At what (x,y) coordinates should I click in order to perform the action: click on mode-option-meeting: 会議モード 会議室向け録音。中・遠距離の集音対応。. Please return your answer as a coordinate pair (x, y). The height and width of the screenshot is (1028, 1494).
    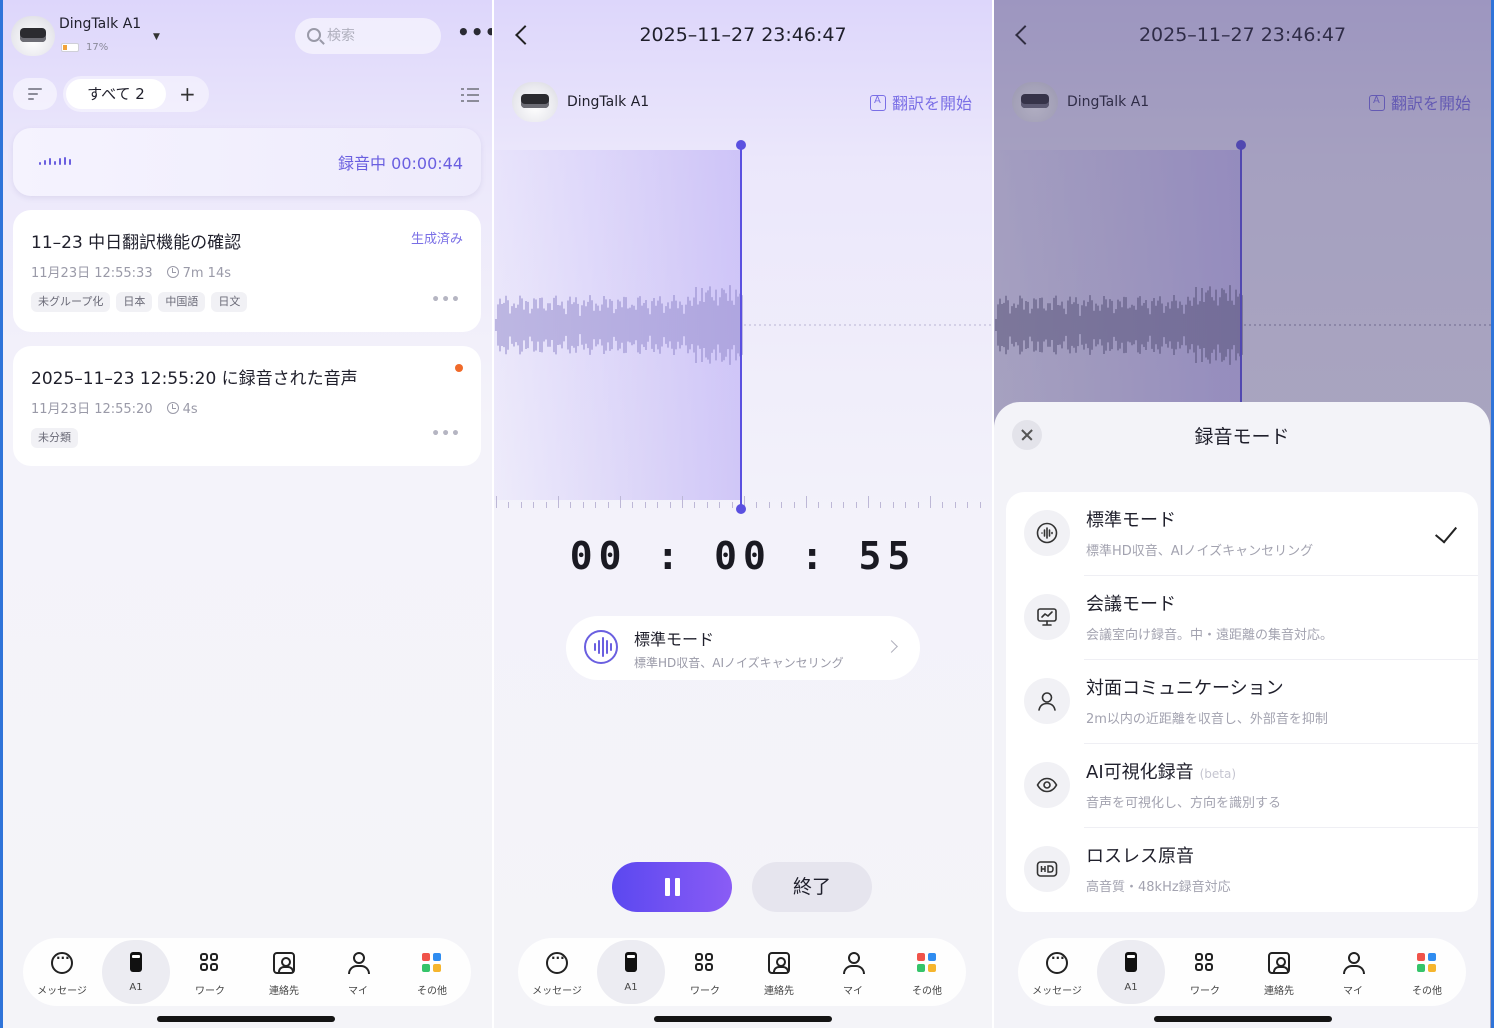
    Looking at the image, I should click on (1242, 618).